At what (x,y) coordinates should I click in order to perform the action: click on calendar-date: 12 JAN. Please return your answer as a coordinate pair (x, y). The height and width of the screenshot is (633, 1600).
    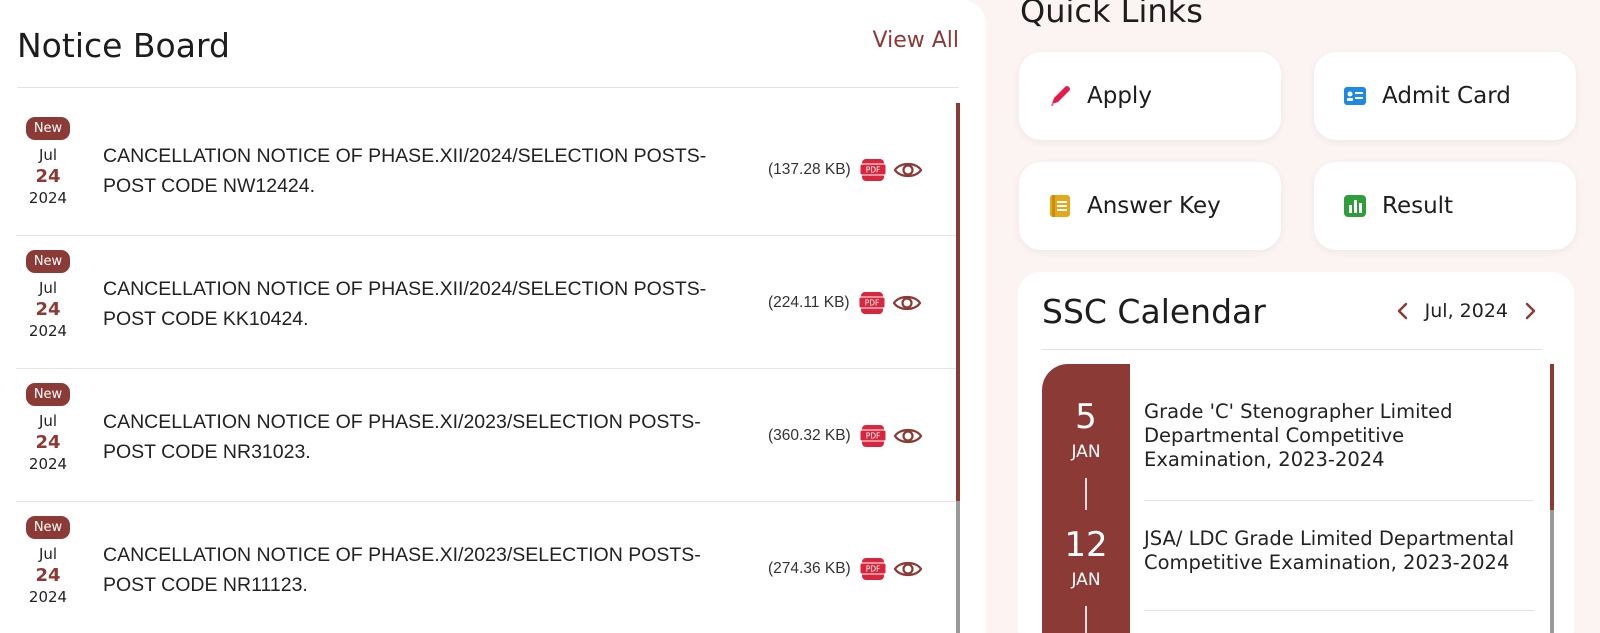
    Looking at the image, I should click on (1086, 559).